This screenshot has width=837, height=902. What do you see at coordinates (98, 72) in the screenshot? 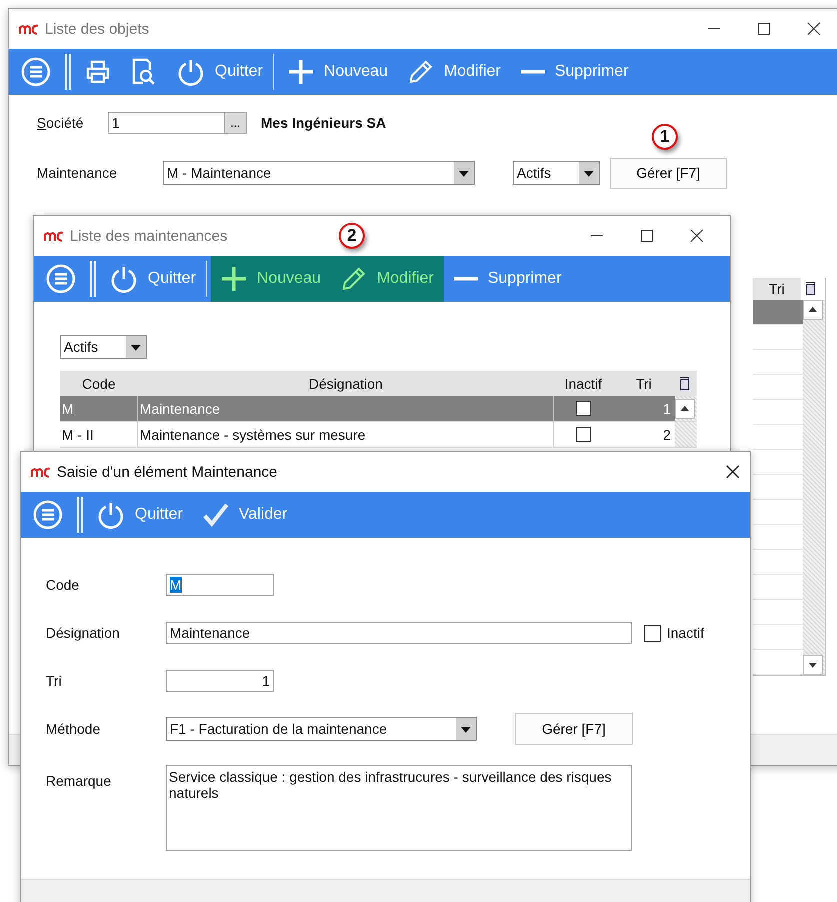
I see `printer-icon` at bounding box center [98, 72].